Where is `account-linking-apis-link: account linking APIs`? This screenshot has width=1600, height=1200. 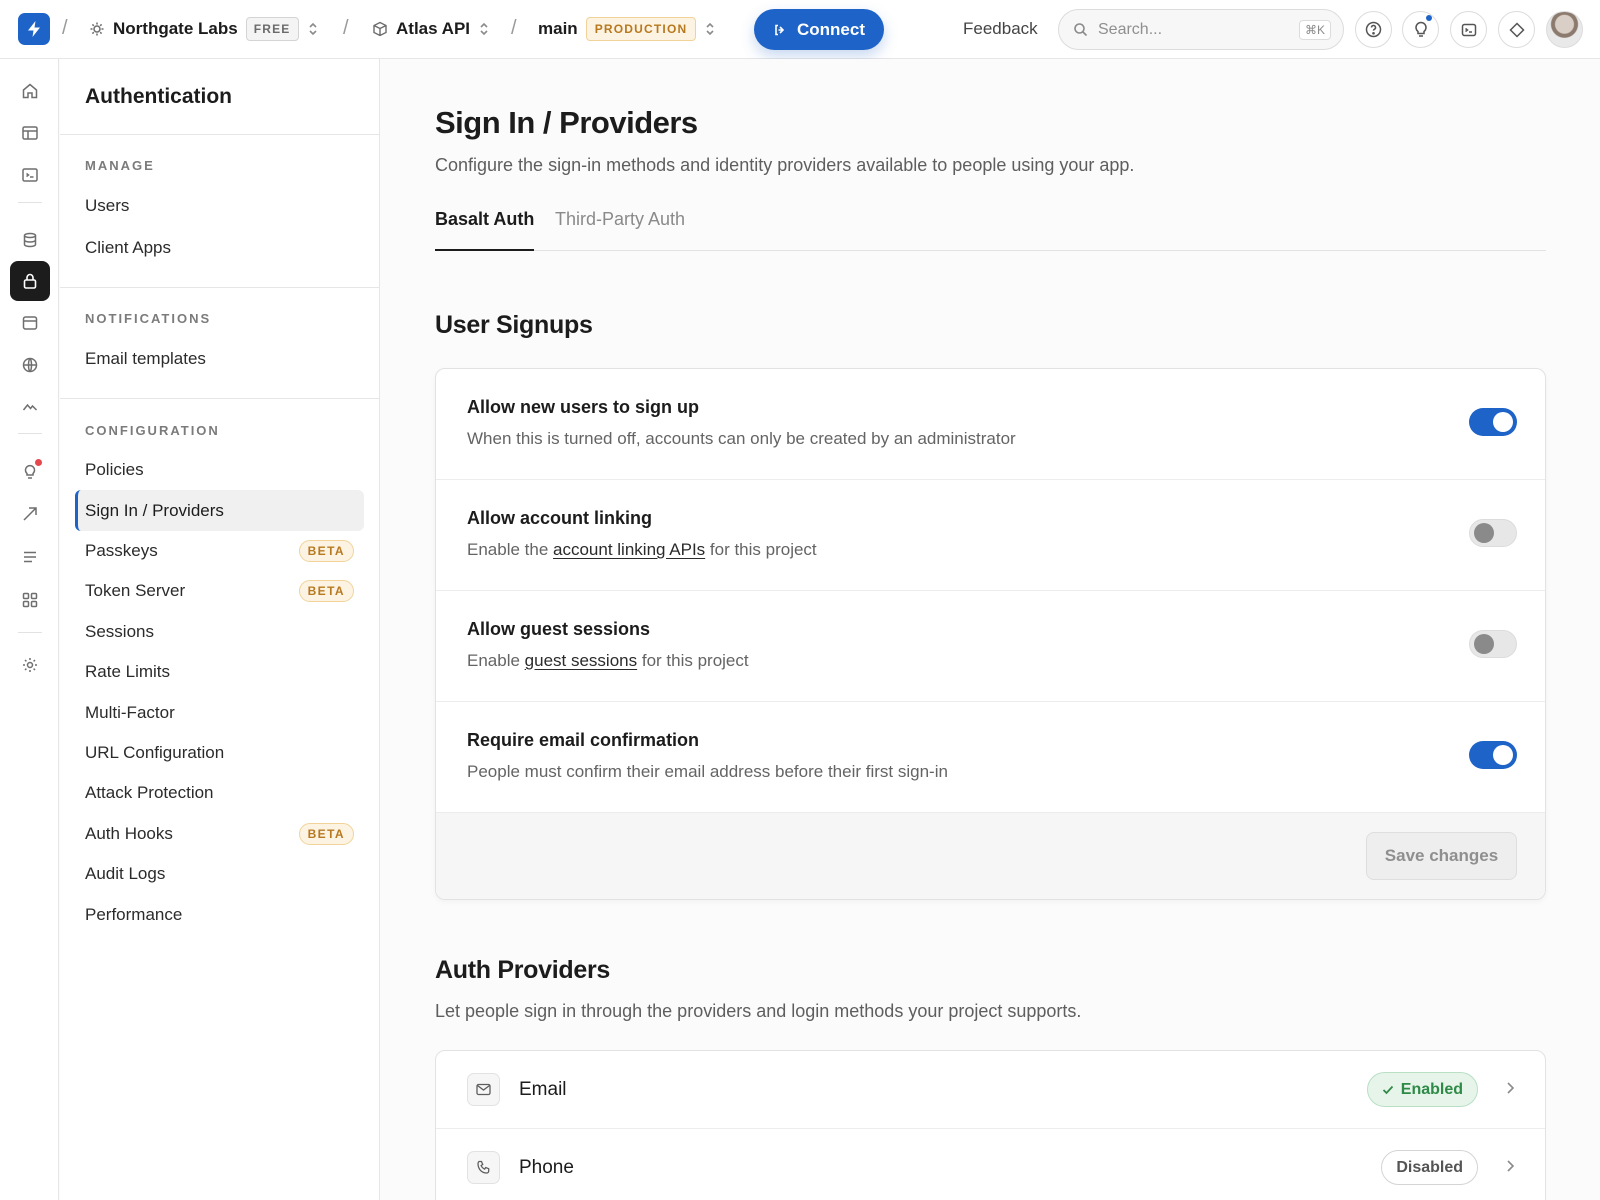
account-linking-apis-link: account linking APIs is located at coordinates (629, 549).